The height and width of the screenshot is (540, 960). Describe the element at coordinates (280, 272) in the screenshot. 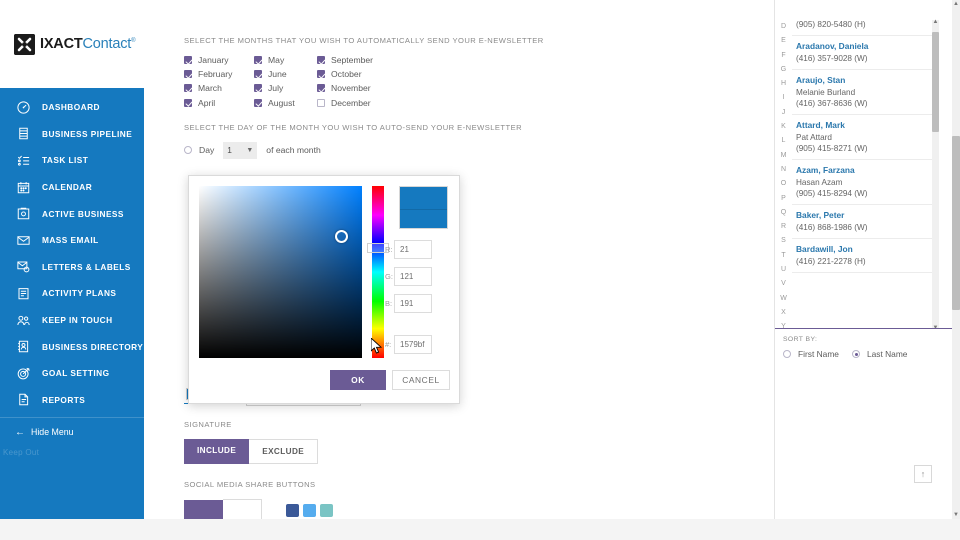

I see `saturation-value-area` at that location.